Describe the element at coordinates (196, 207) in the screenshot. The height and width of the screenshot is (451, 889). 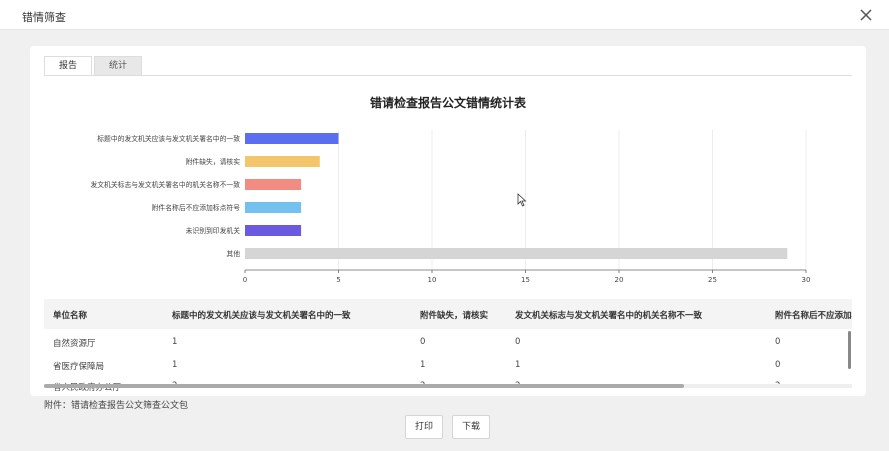
I see `y-category-label: 附件名称后不应添加标点符号` at that location.